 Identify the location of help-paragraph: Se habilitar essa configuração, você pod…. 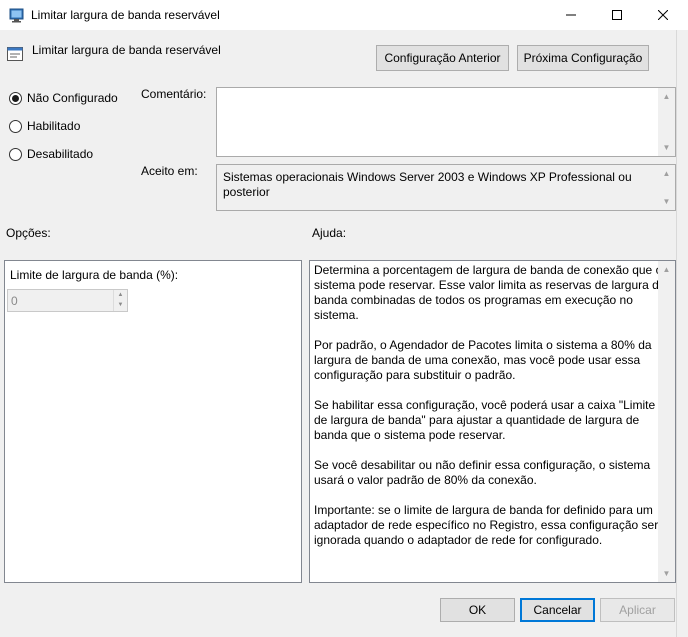
(485, 420).